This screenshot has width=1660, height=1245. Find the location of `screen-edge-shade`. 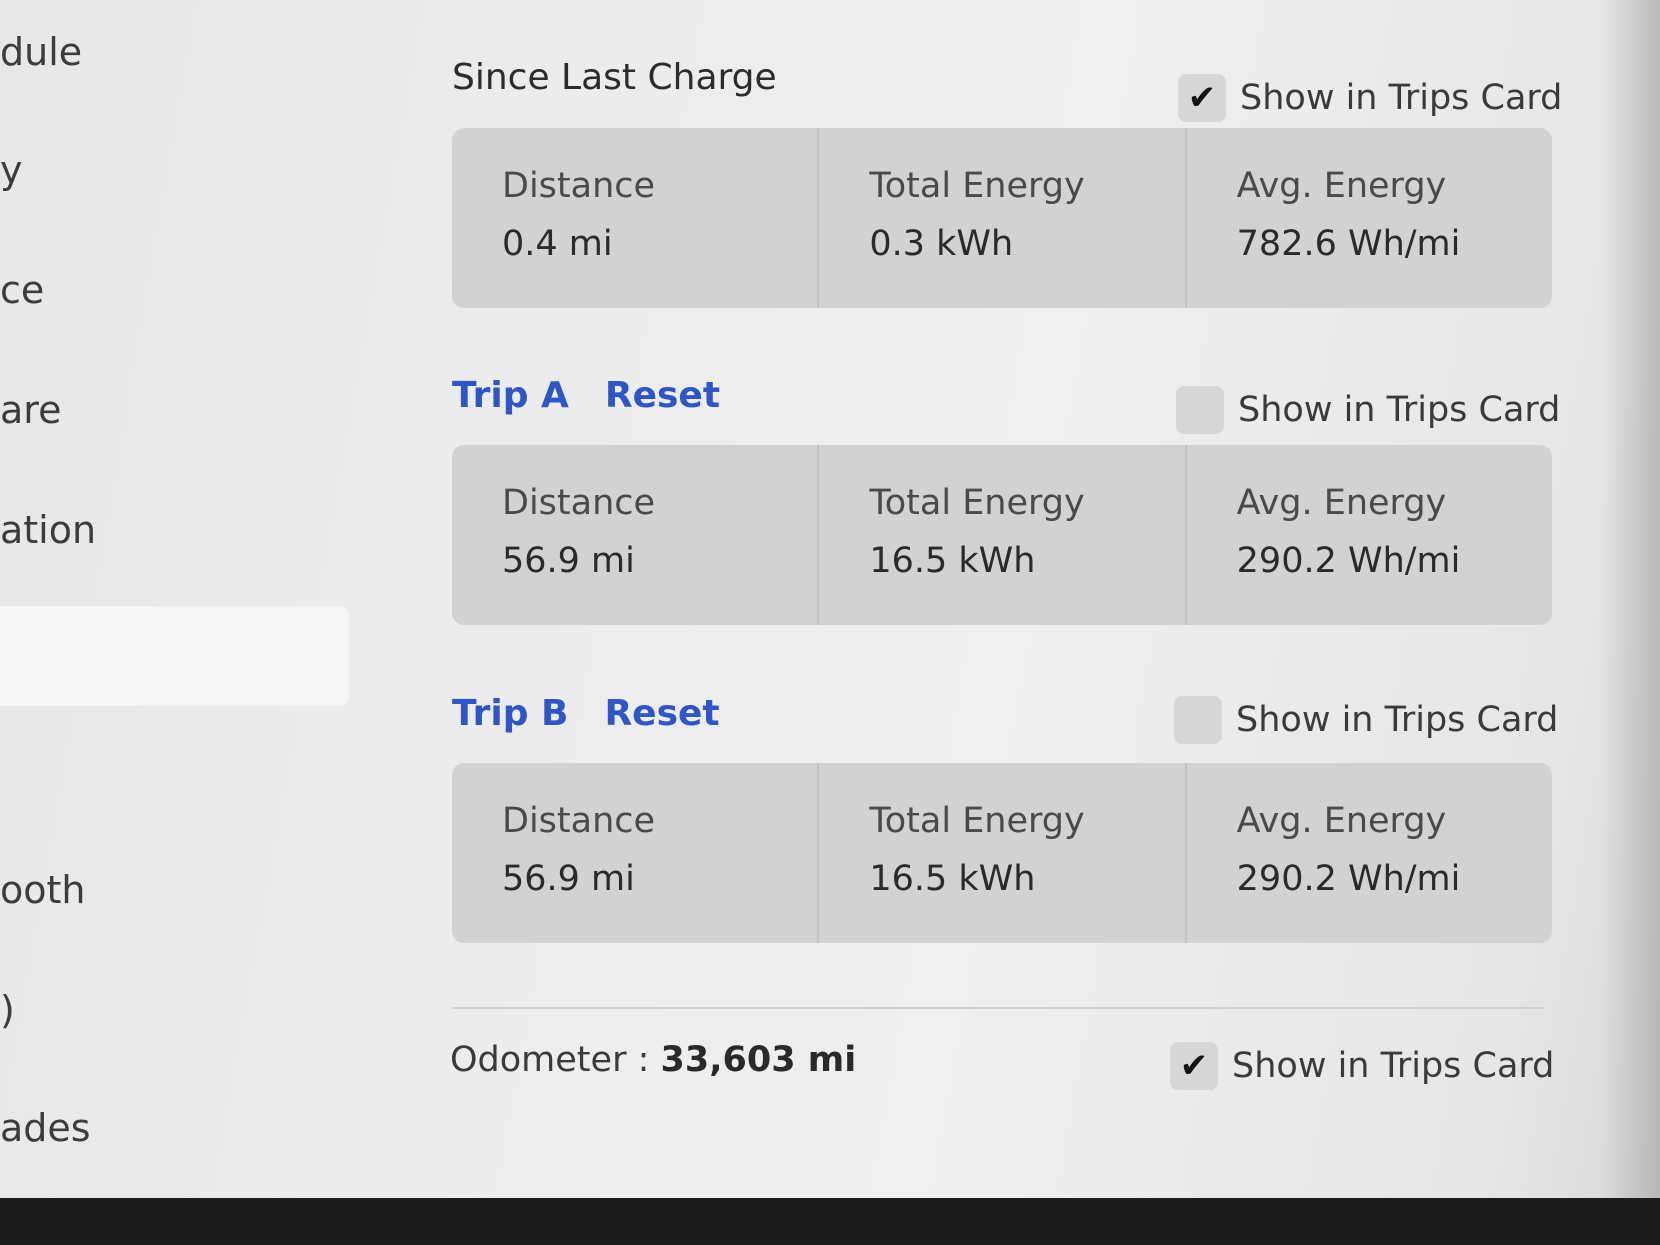

screen-edge-shade is located at coordinates (1630, 599).